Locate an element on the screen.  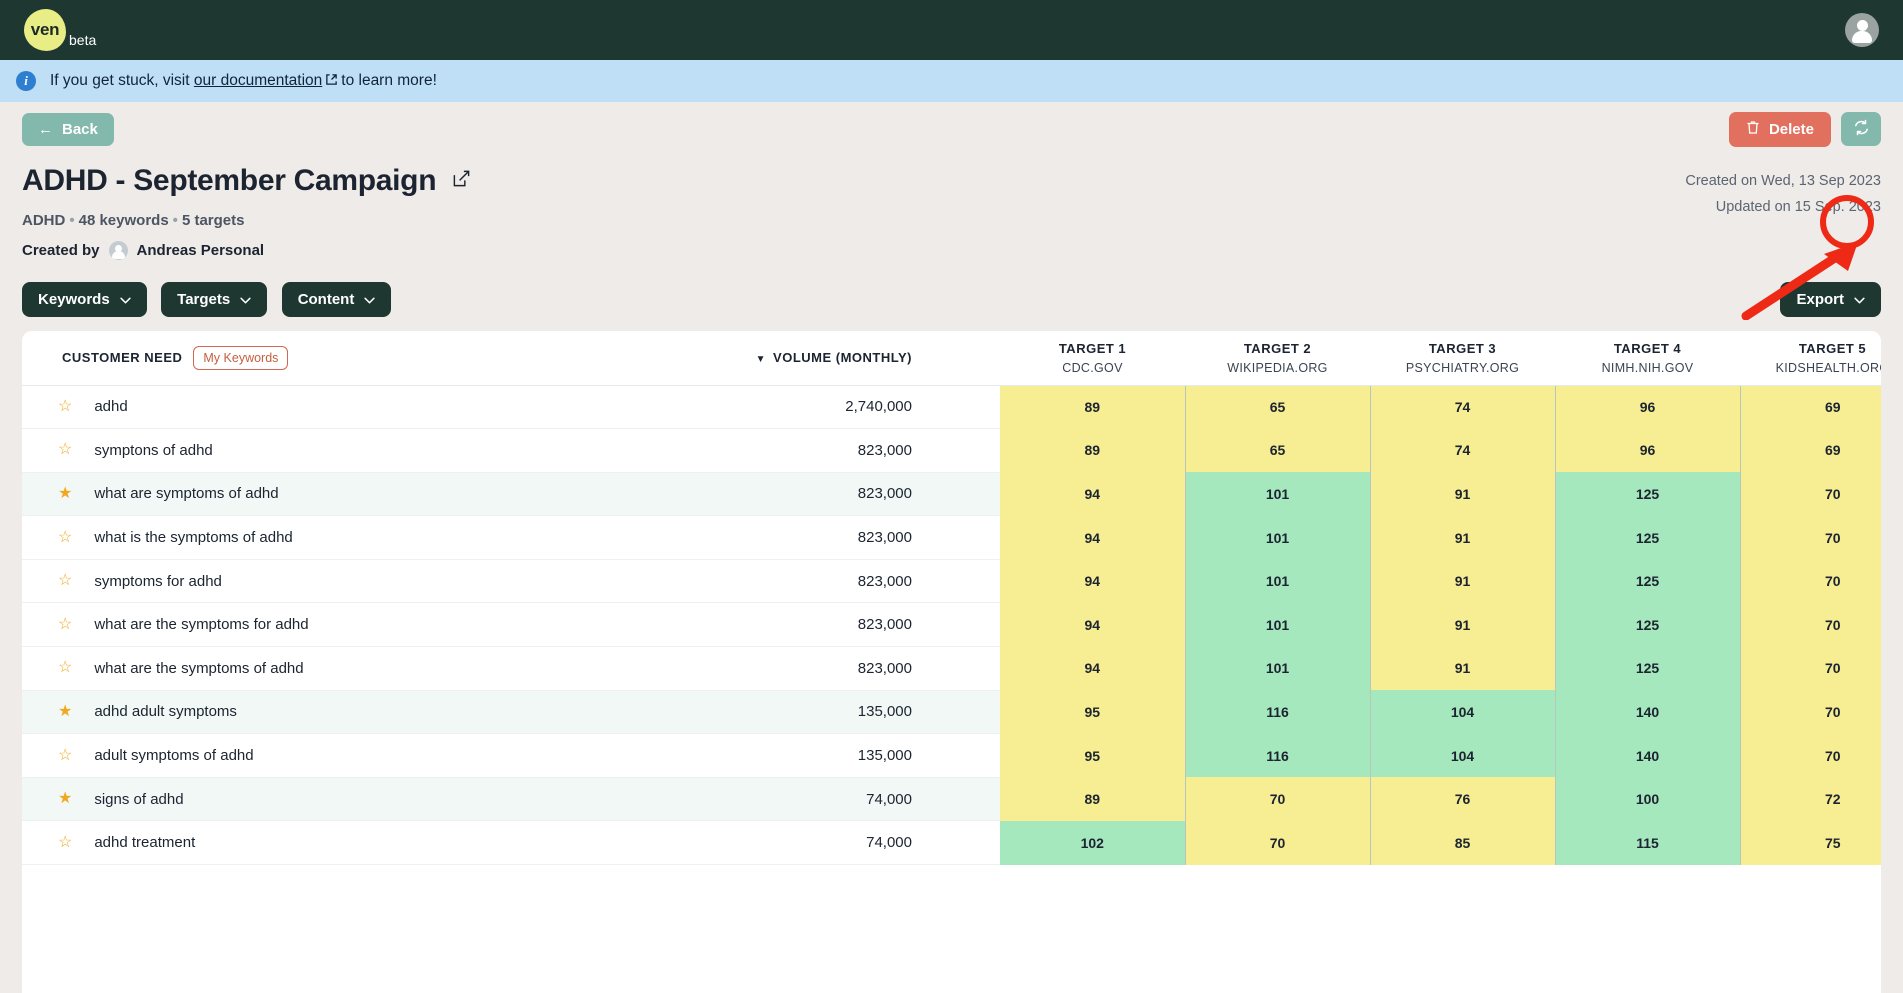
brand-logo: ven beta is located at coordinates (60, 30).